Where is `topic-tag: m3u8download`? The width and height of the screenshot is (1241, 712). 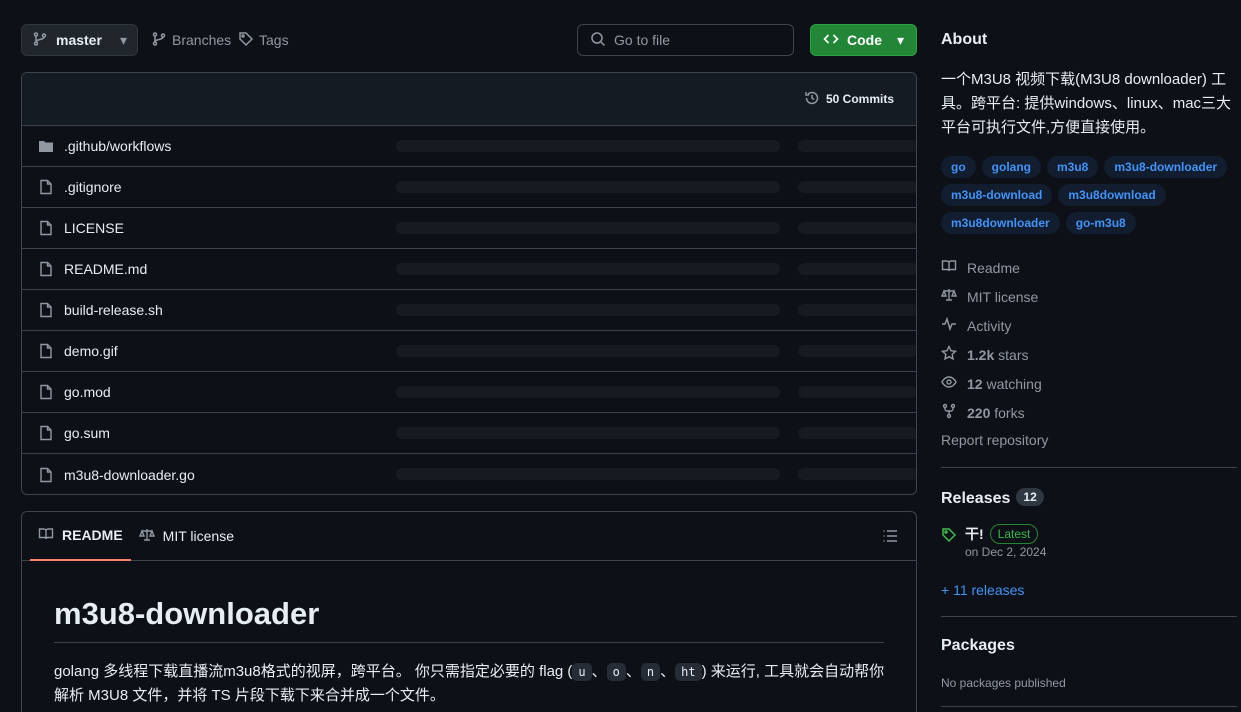
topic-tag: m3u8download is located at coordinates (1112, 195).